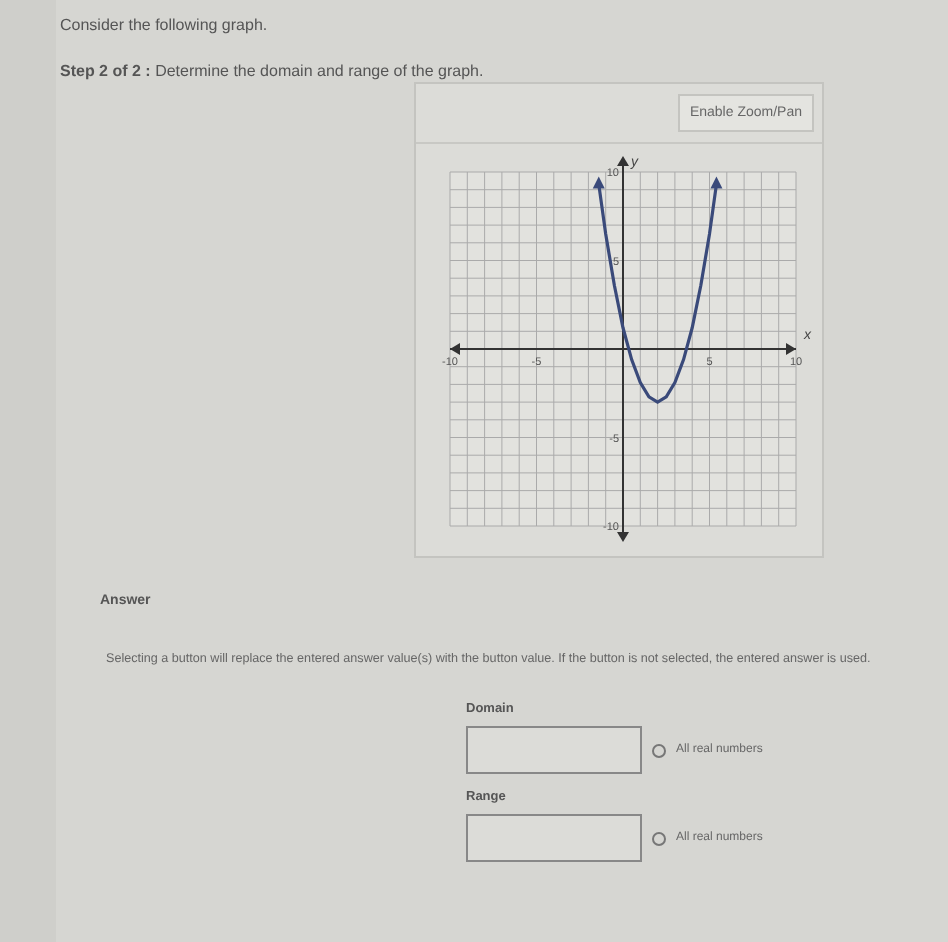  Describe the element at coordinates (273, 71) in the screenshot. I see `step-instruction: Step 2 of 2 : Determine the domain and range of the graph.` at that location.